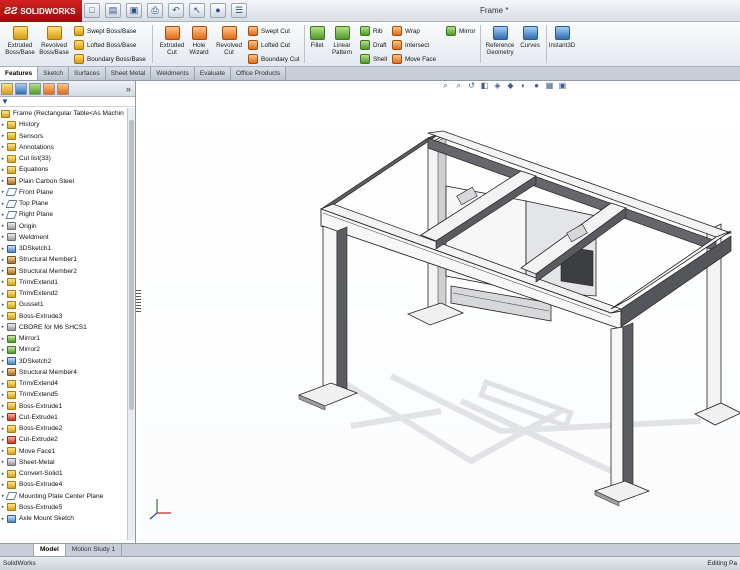 The image size is (740, 570). I want to click on configuration-manager-icon, so click(35, 88).